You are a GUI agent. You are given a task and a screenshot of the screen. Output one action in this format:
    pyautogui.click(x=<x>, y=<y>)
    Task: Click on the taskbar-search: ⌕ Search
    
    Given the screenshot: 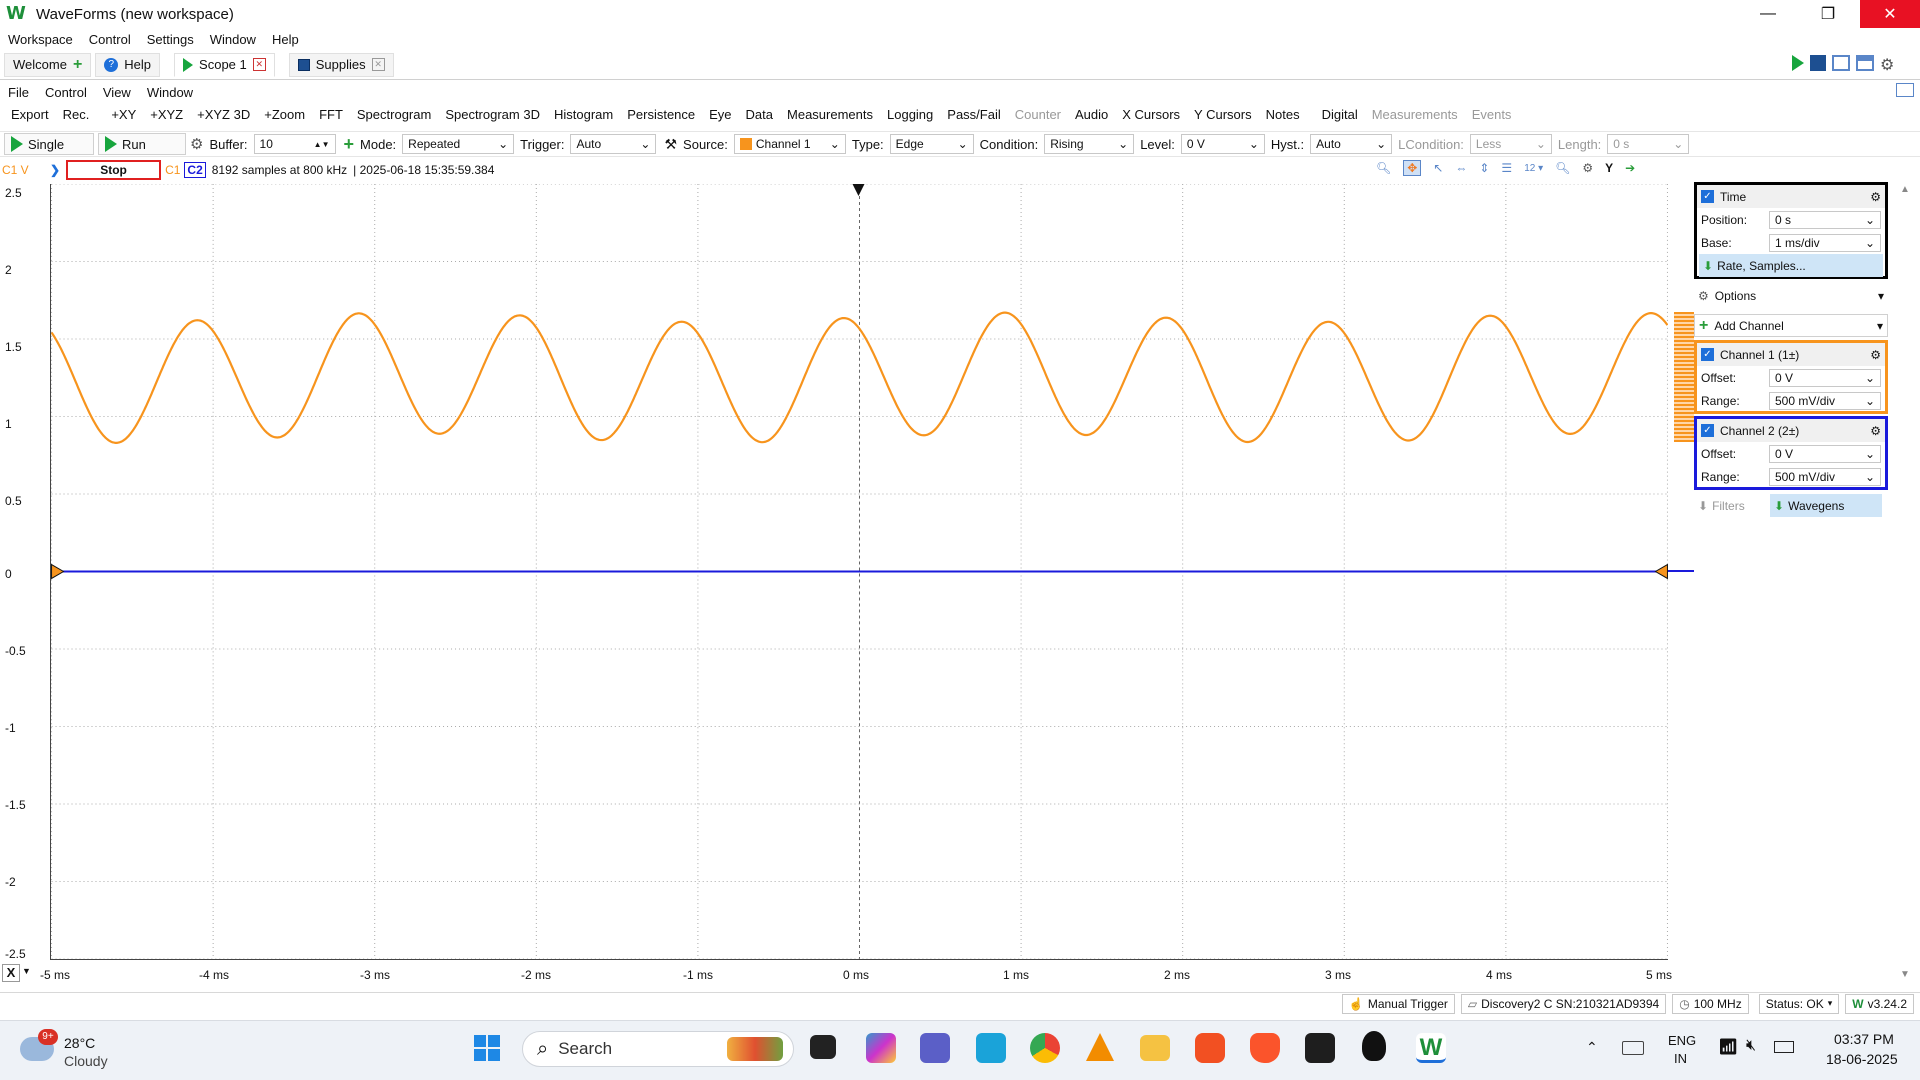 What is the action you would take?
    pyautogui.click(x=658, y=1049)
    